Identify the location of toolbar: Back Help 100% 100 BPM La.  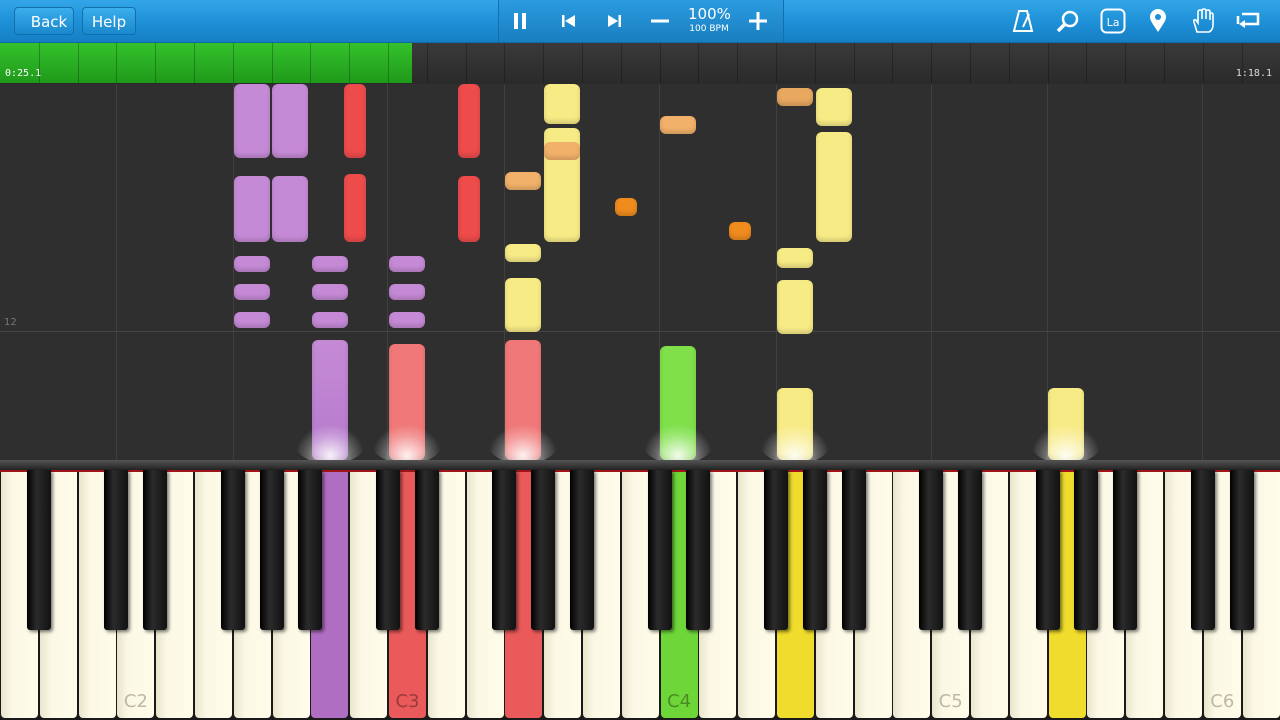
(640, 21).